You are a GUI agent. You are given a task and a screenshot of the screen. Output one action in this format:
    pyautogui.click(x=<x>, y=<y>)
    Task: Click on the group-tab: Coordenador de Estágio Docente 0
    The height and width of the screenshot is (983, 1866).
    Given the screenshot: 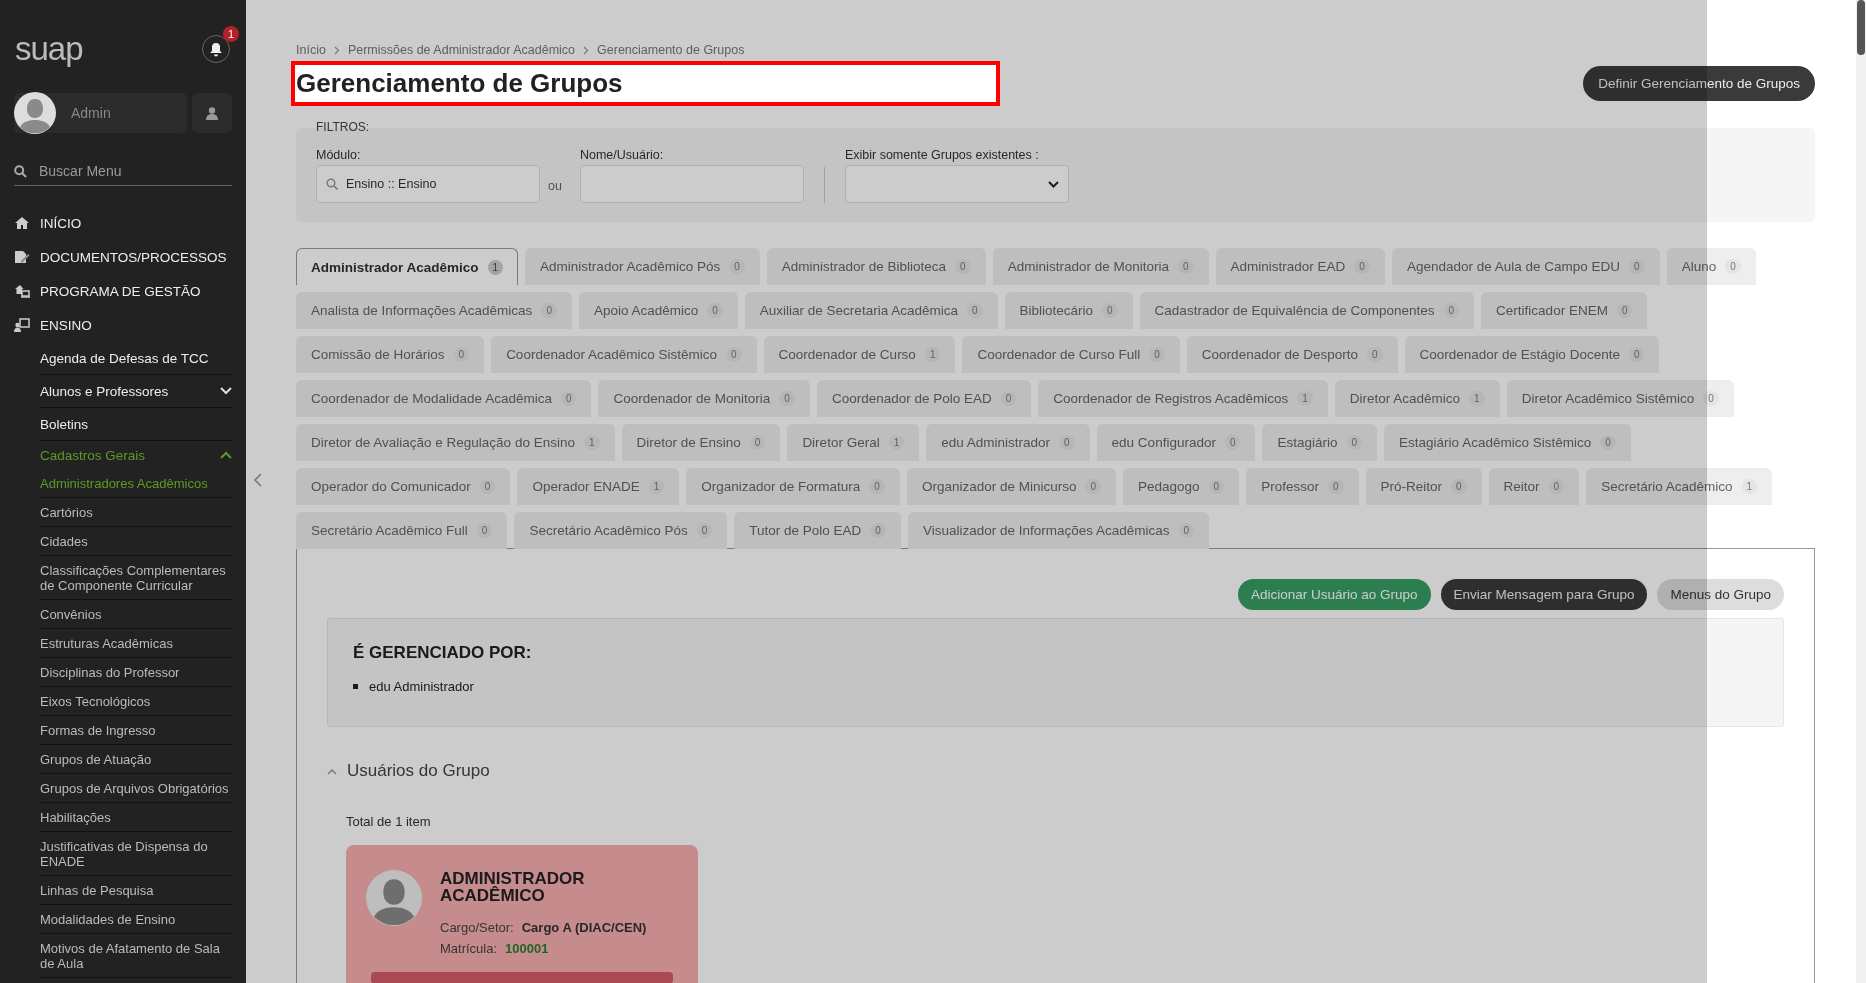 What is the action you would take?
    pyautogui.click(x=1532, y=354)
    